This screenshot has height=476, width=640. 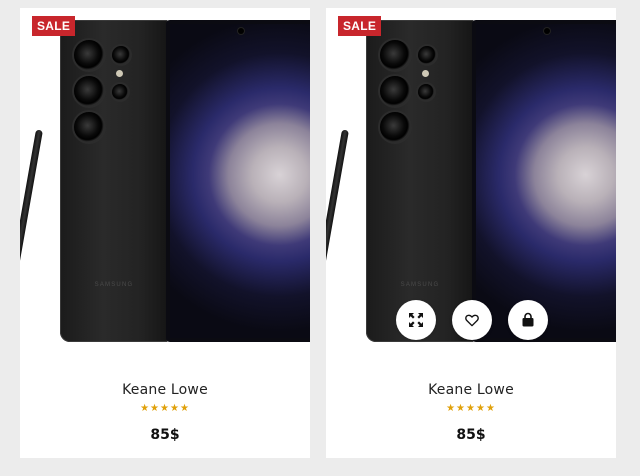 I want to click on heart-icon, so click(x=472, y=320).